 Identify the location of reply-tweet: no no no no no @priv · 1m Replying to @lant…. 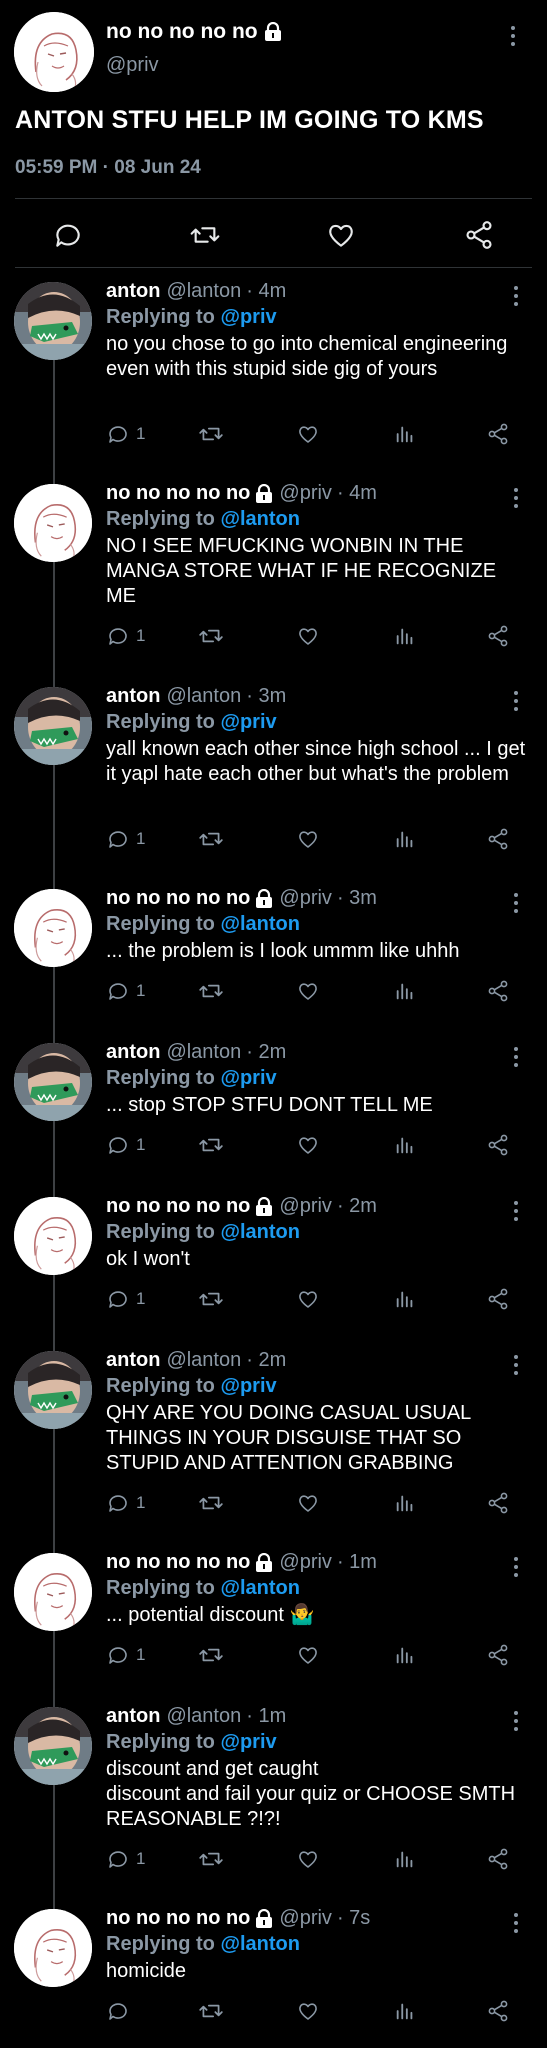
(273, 1613).